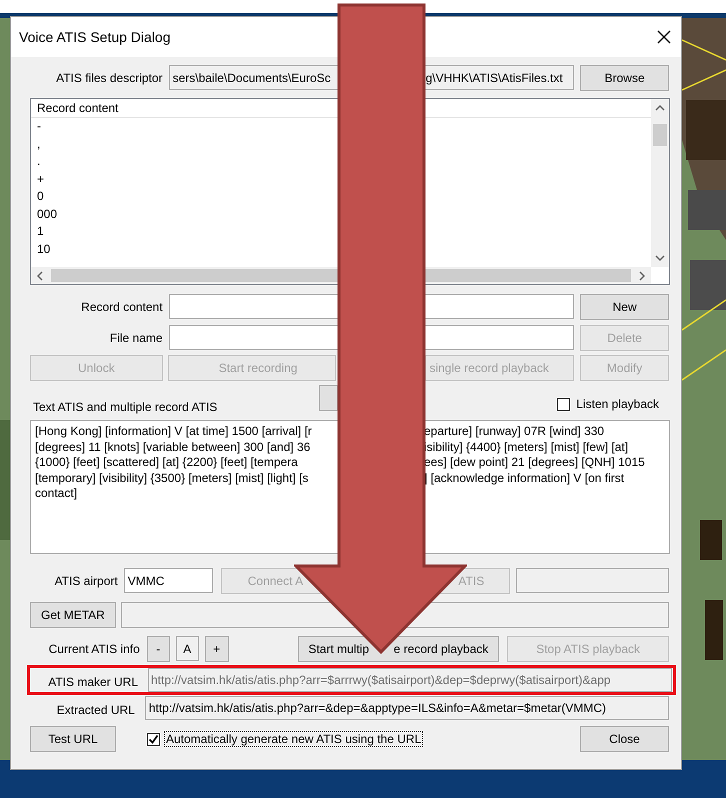 This screenshot has width=726, height=798. I want to click on field-label: Record content, so click(122, 307).